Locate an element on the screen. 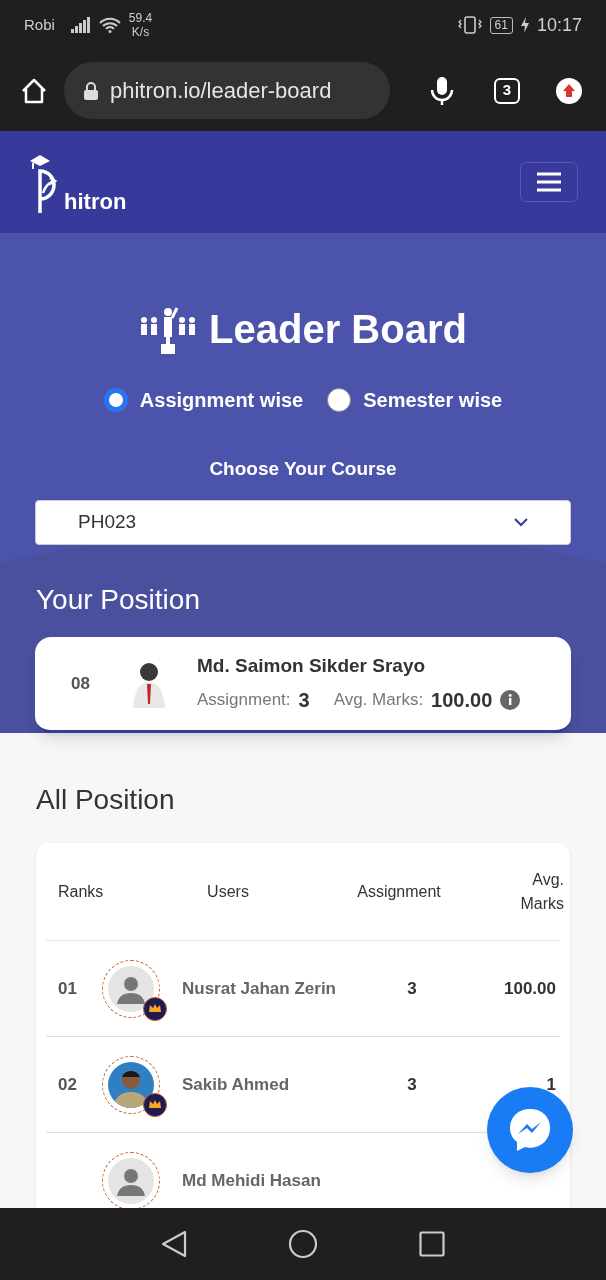 The height and width of the screenshot is (1280, 606). column-header: Ranks is located at coordinates (81, 891).